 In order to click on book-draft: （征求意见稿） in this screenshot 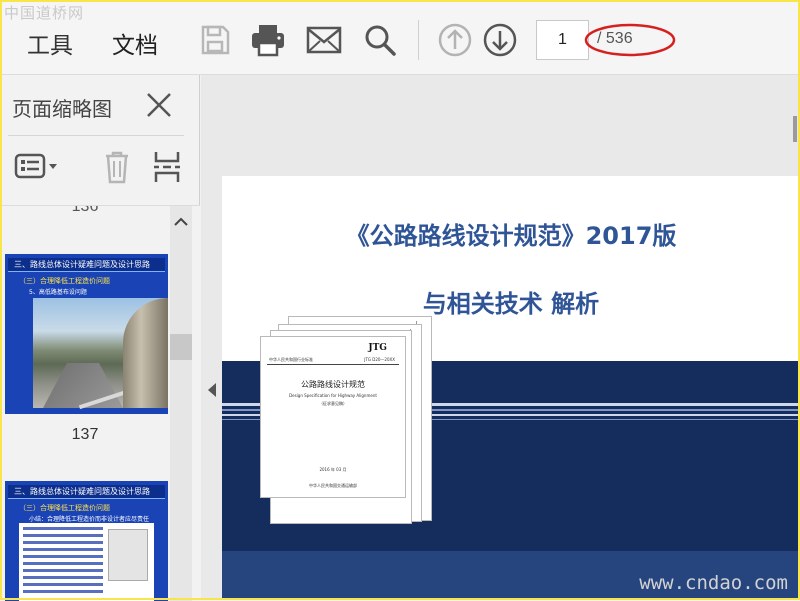, I will do `click(333, 403)`.